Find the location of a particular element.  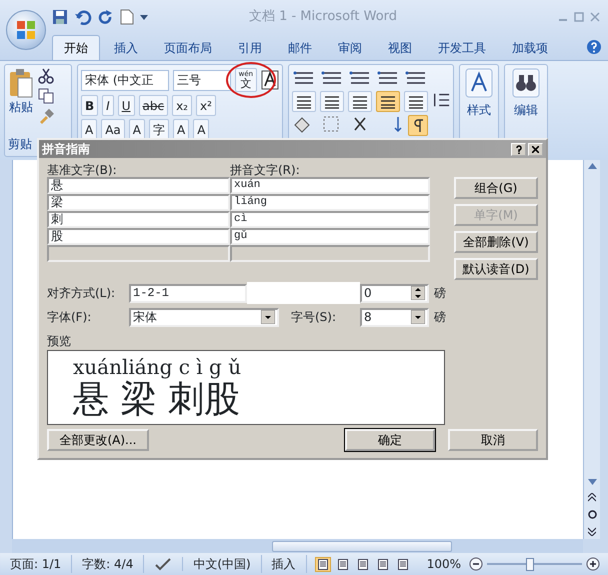

font-size-field: 三号 is located at coordinates (201, 80).